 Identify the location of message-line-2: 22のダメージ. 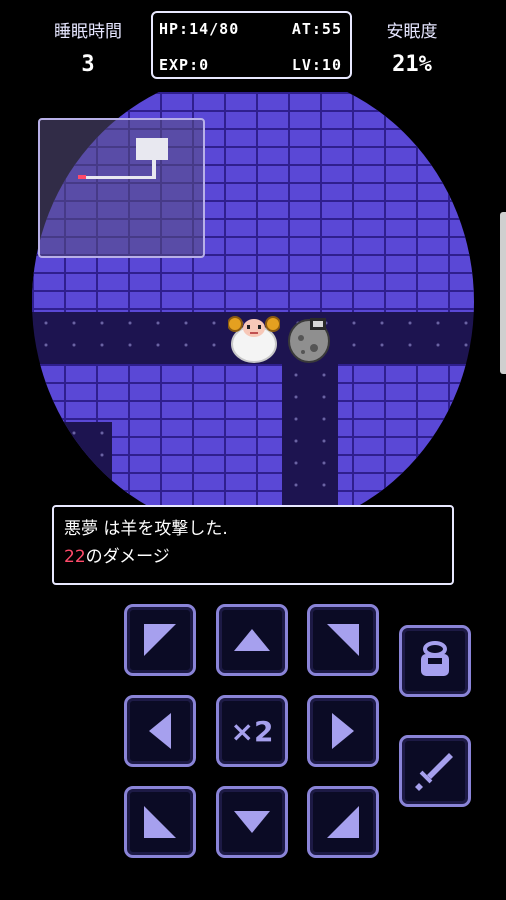
(253, 557).